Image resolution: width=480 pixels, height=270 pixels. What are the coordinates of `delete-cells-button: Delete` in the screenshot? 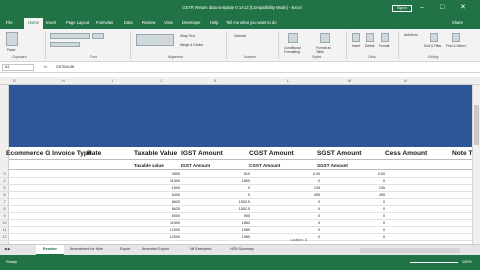 It's located at (370, 46).